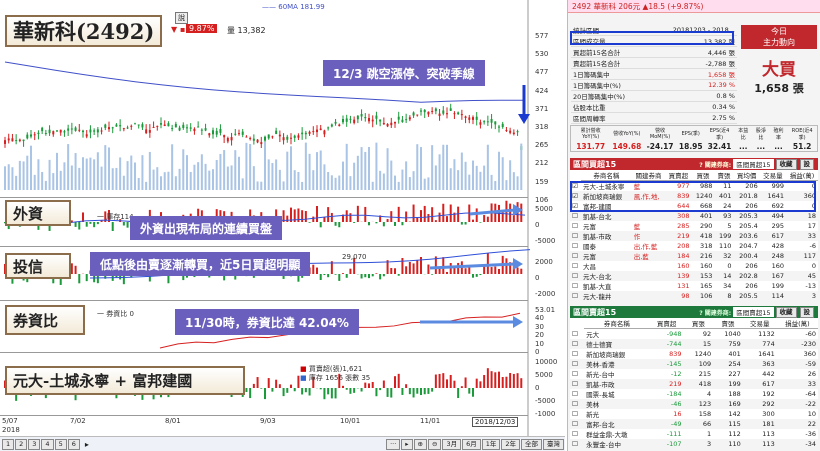  Describe the element at coordinates (553, 444) in the screenshot. I see `zoom-button: 臺灣` at that location.